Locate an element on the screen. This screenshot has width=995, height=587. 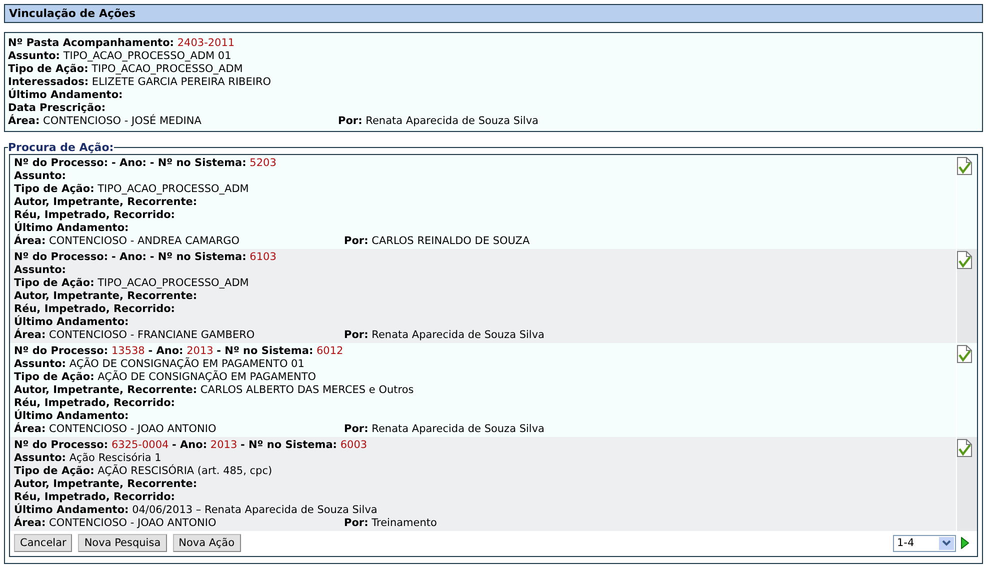
info-line: Nº do Processo: 6325-0004 - Ano: 2013 - Nº no Sistema: 6003 is located at coordinates (191, 445).